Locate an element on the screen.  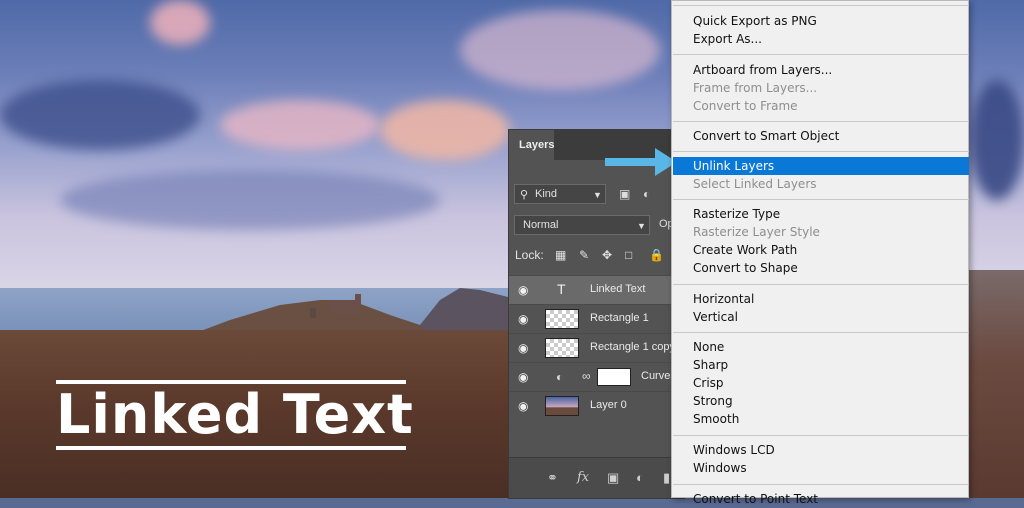
layers-bottom-toolbar: ⚭ fx ▣ ◐ ▮ is located at coordinates (596, 477).